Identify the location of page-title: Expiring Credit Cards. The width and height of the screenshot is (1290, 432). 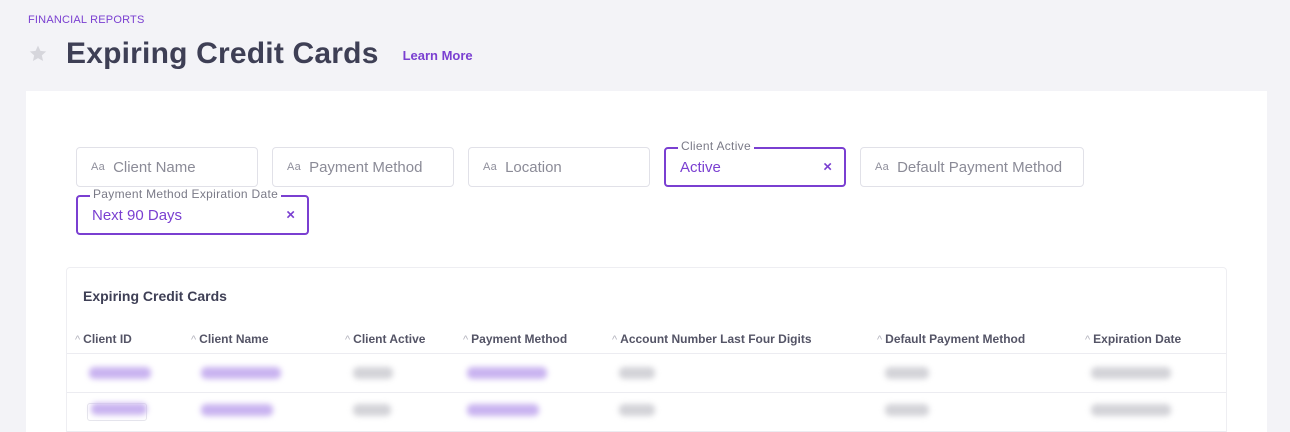
(222, 53).